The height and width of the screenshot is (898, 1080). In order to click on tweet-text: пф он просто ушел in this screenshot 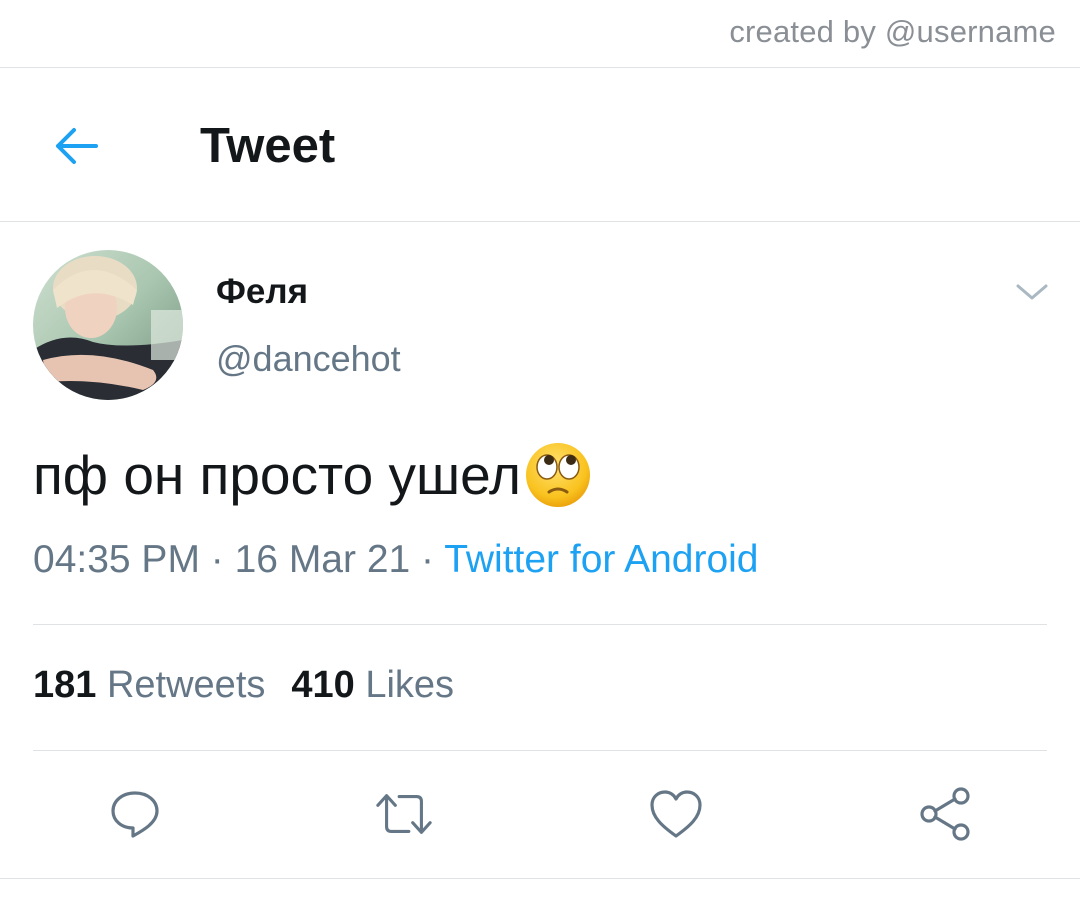, I will do `click(277, 475)`.